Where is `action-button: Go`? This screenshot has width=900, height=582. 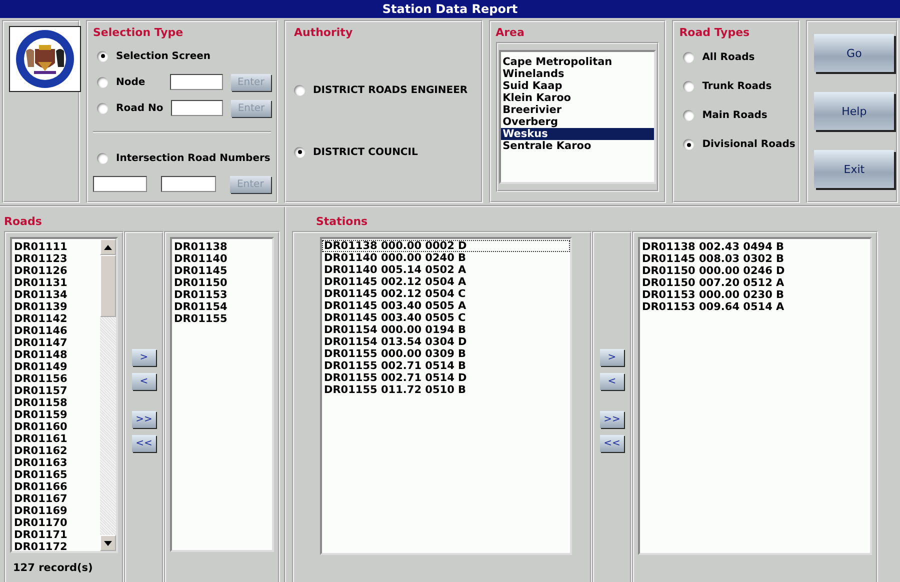
action-button: Go is located at coordinates (854, 53).